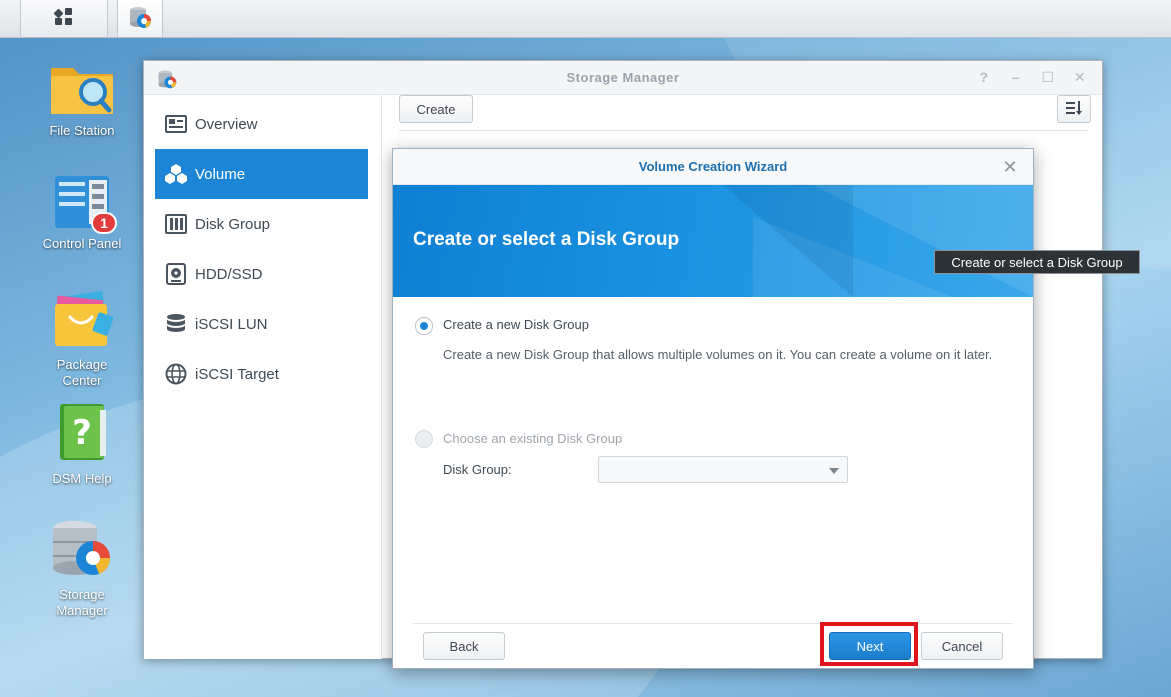 The width and height of the screenshot is (1171, 697). Describe the element at coordinates (477, 469) in the screenshot. I see `disk-group-field-label: Disk Group:` at that location.